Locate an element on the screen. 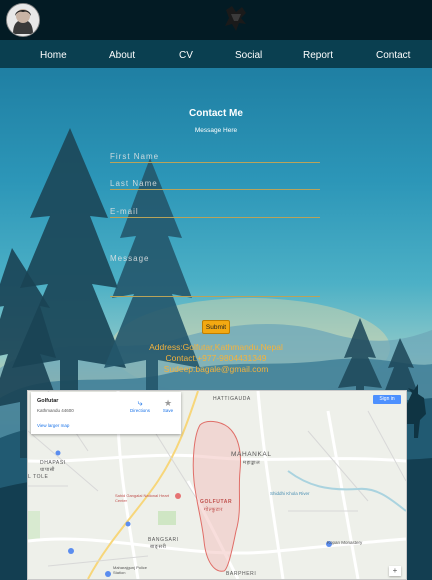  map-label-l-tole: L TOLE is located at coordinates (38, 477).